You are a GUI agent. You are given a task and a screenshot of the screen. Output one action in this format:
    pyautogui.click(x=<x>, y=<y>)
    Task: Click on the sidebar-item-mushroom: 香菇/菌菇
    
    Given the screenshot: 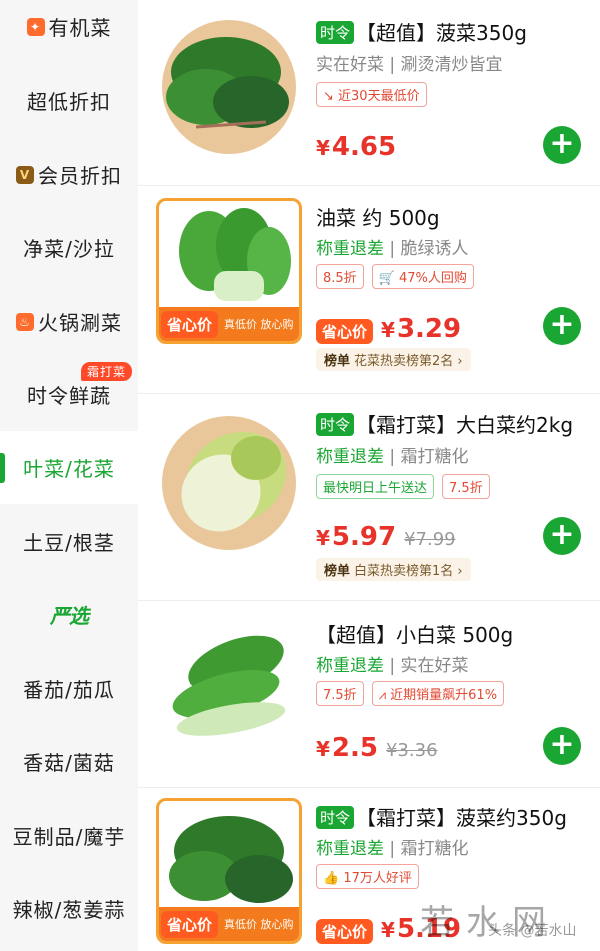 What is the action you would take?
    pyautogui.click(x=69, y=761)
    